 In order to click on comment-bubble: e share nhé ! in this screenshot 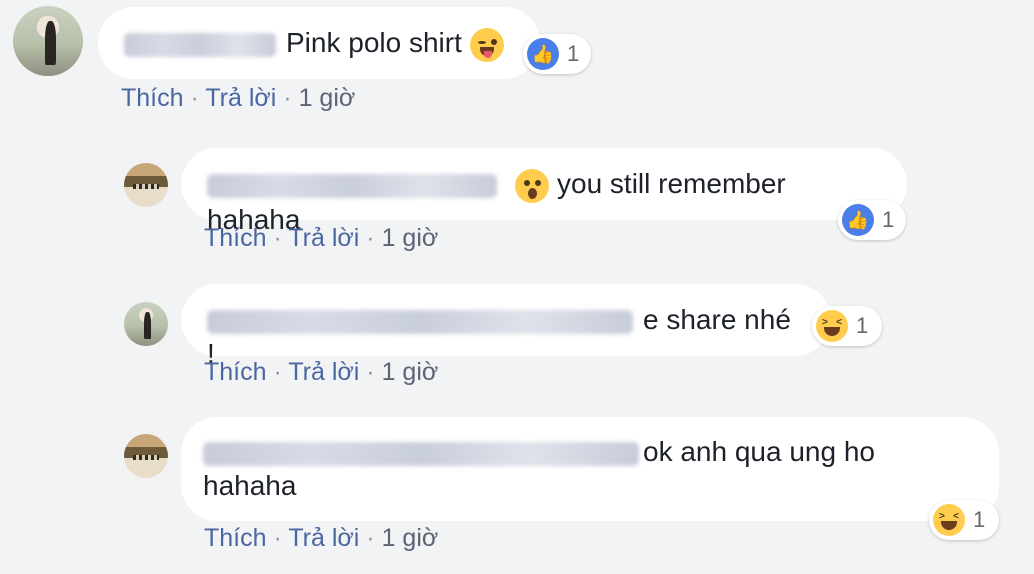, I will do `click(506, 326)`.